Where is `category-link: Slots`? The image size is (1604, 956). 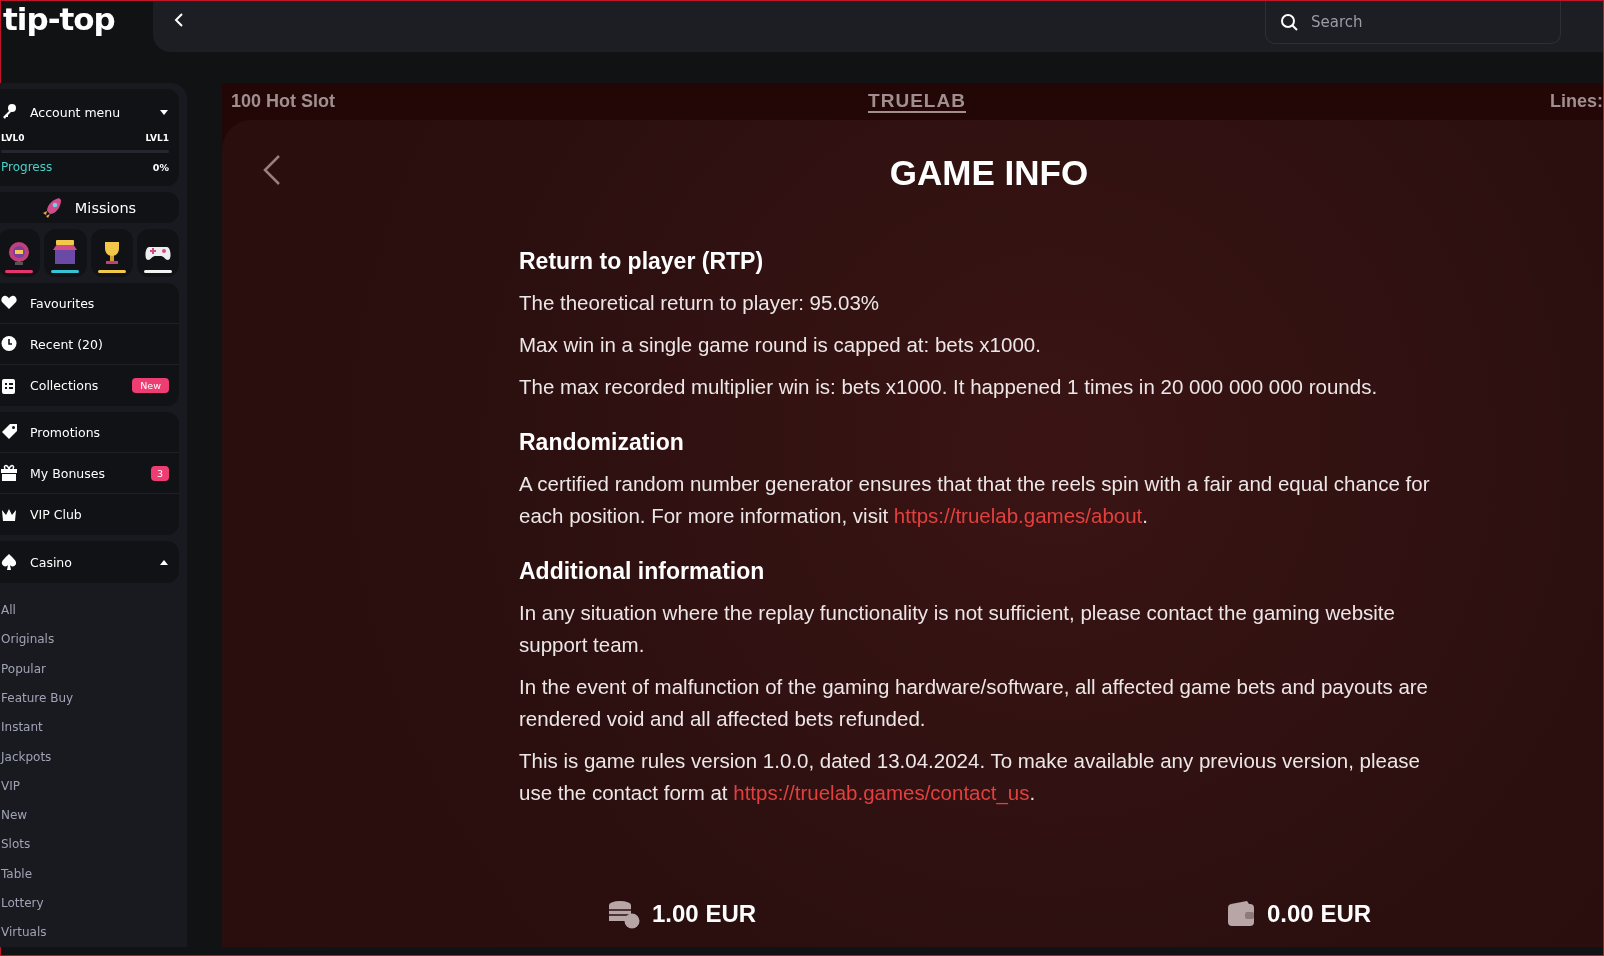 category-link: Slots is located at coordinates (93, 844).